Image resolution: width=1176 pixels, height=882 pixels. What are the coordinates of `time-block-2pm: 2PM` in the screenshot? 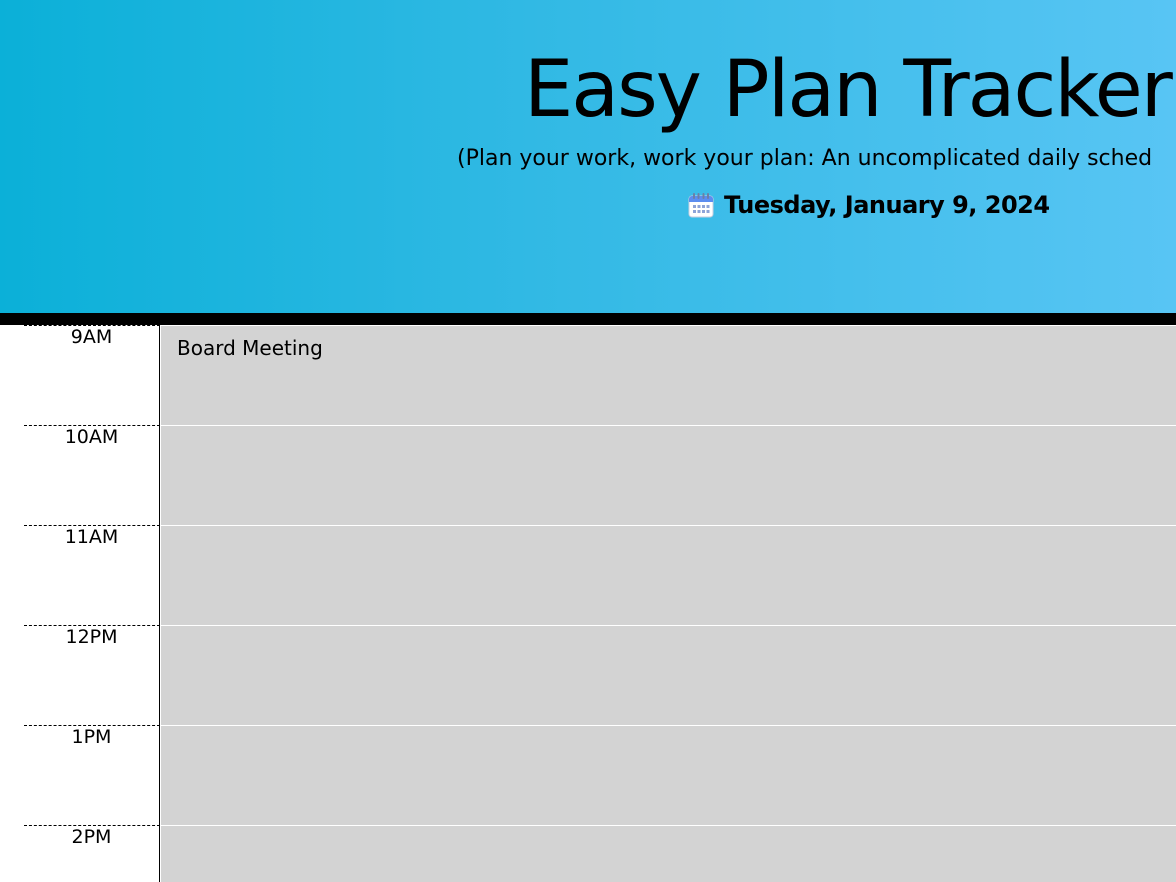 It's located at (588, 853).